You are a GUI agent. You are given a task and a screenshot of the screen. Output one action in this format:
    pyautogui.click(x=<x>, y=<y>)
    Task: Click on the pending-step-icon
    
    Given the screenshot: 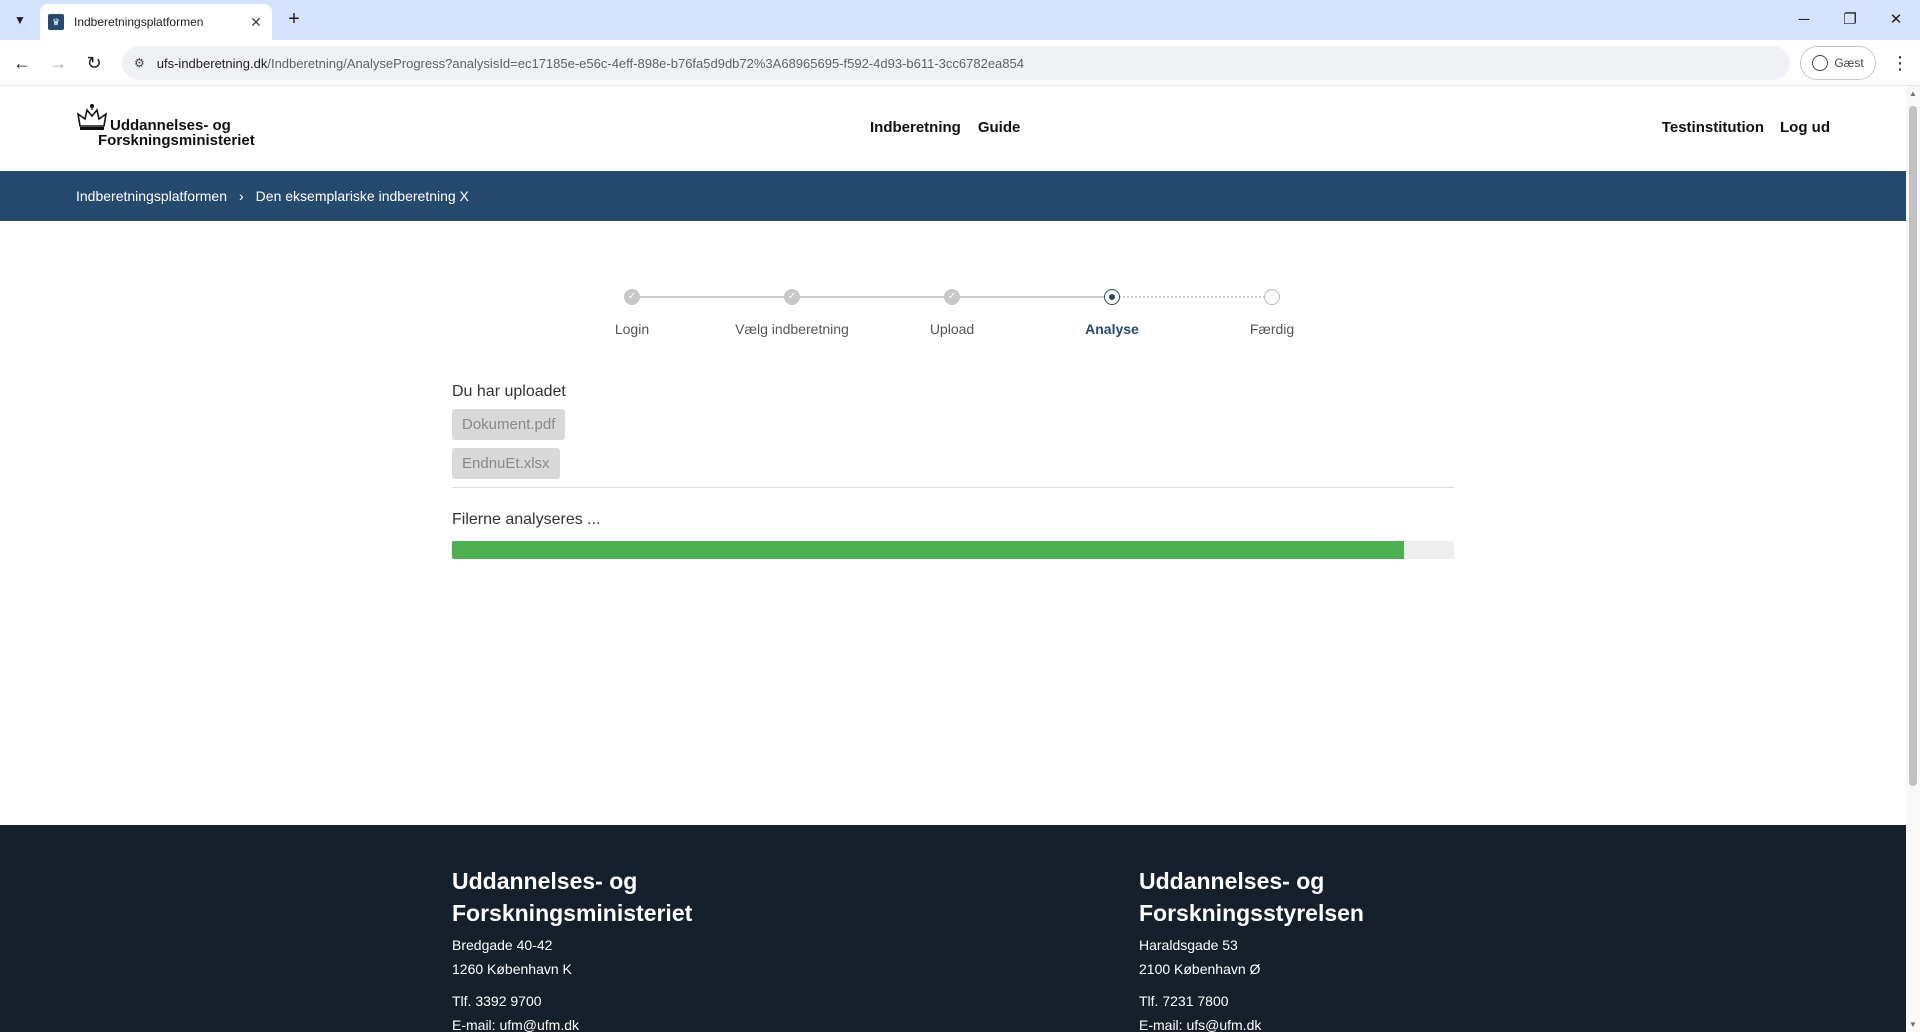 What is the action you would take?
    pyautogui.click(x=1272, y=297)
    